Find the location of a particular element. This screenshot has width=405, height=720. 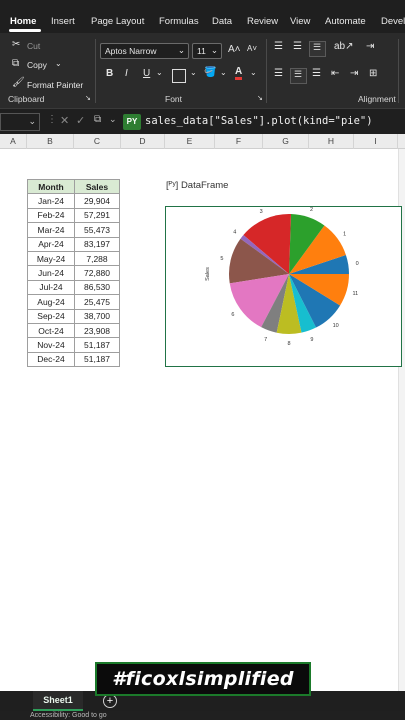

table-row: Oct-24 23,908 is located at coordinates (73, 330).